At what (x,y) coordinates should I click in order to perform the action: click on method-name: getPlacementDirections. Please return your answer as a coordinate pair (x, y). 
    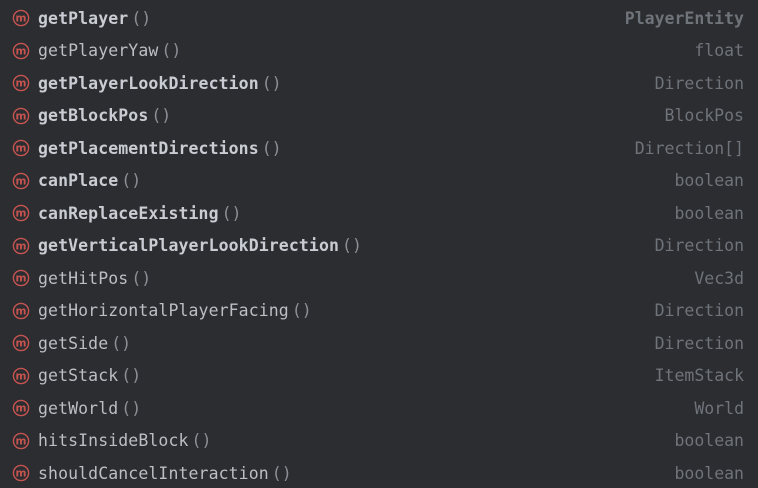
    Looking at the image, I should click on (148, 148).